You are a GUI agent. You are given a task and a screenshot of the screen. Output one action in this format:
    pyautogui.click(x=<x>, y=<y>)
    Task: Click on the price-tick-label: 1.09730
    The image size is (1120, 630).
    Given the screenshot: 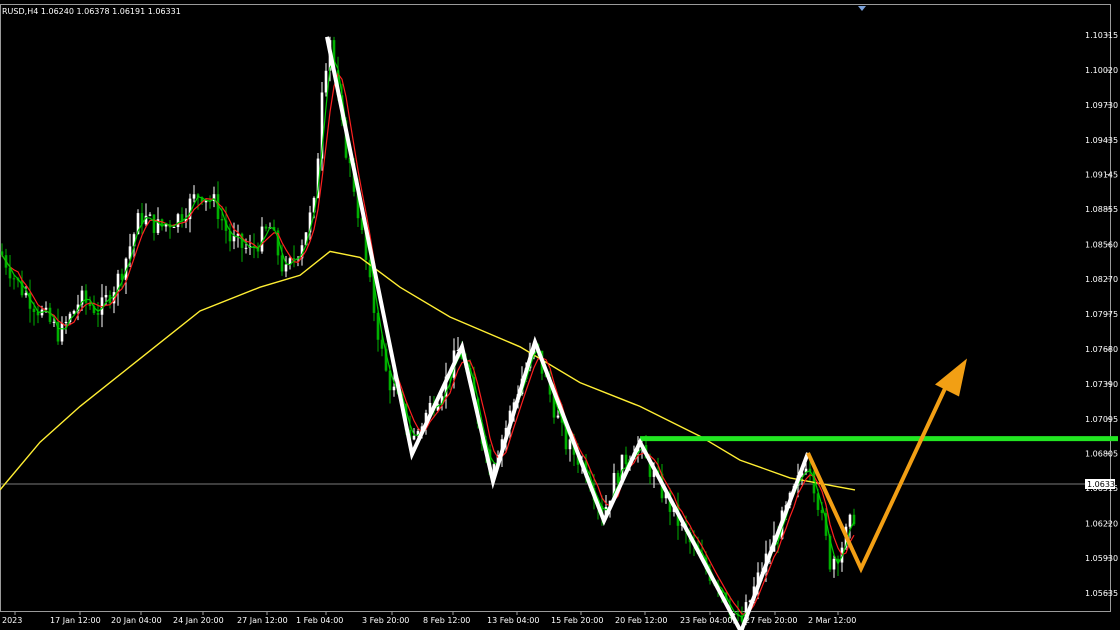 What is the action you would take?
    pyautogui.click(x=1101, y=105)
    